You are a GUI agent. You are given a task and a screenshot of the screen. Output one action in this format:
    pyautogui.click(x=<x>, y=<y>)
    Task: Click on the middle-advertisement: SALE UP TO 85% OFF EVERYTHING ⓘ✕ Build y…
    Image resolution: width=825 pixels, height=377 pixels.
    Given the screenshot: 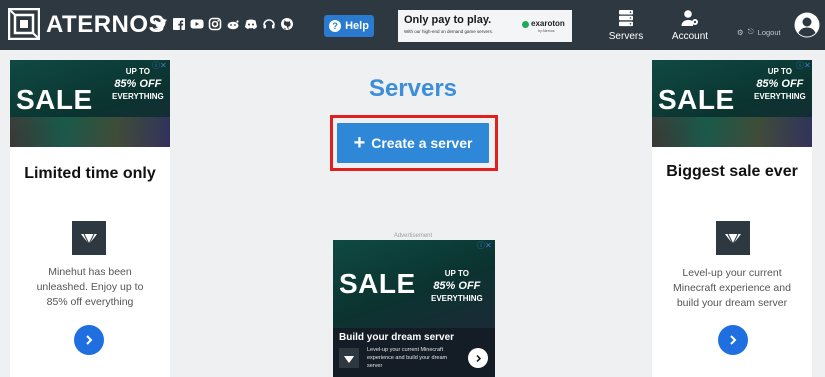 What is the action you would take?
    pyautogui.click(x=414, y=308)
    